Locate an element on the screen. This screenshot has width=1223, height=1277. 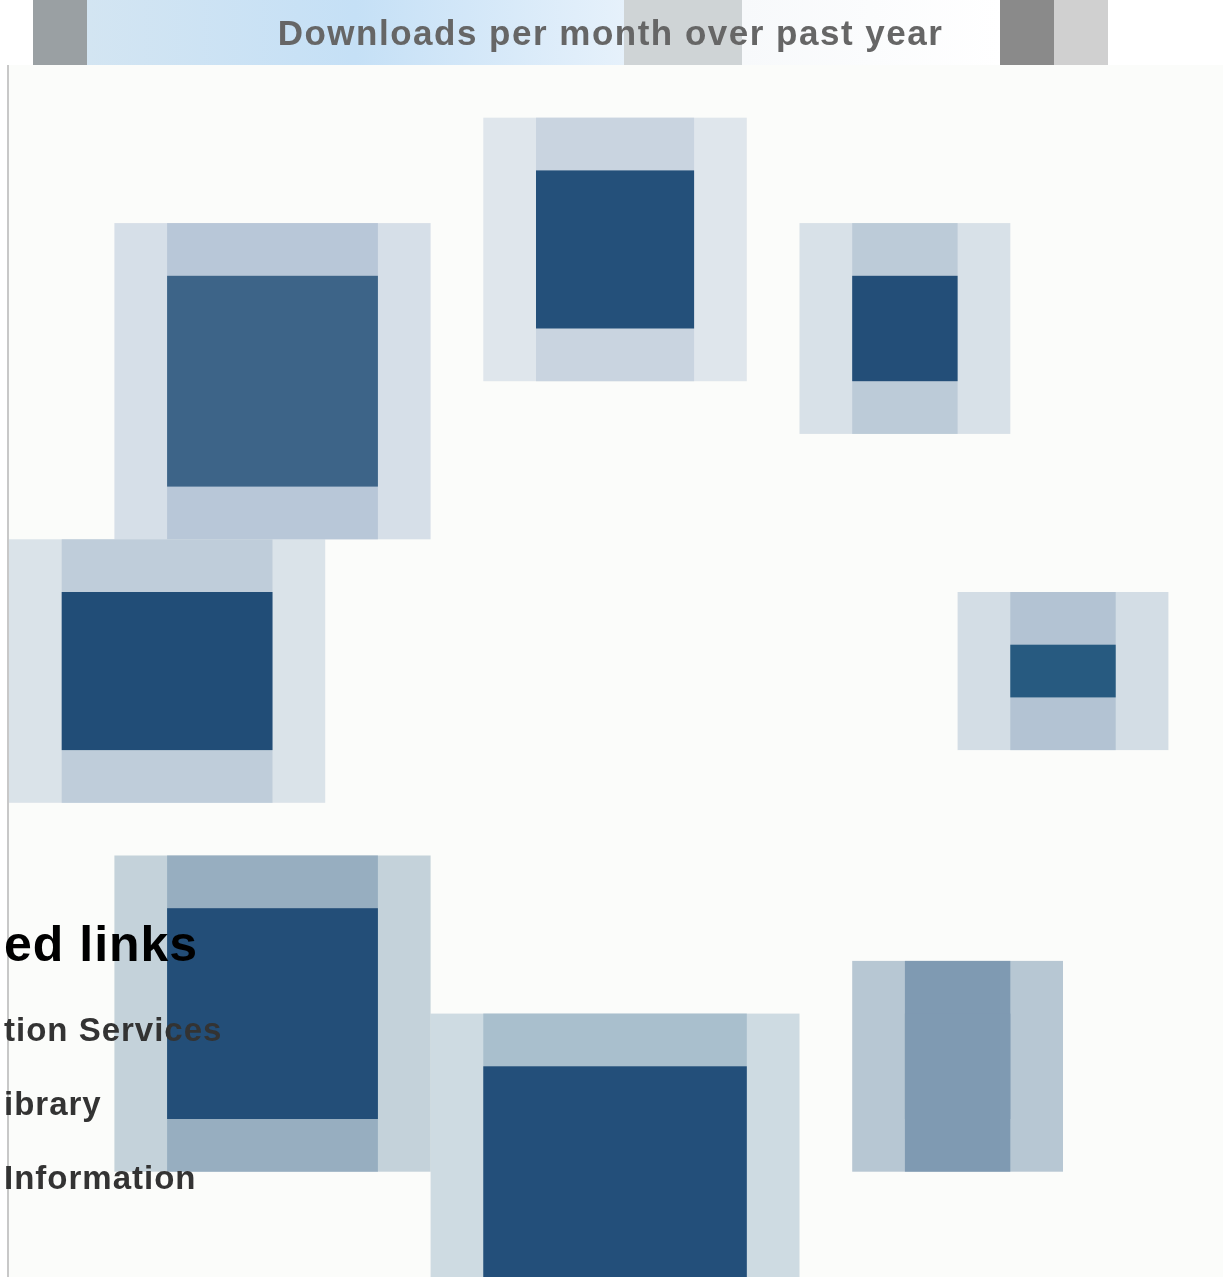
related-link: ibrary is located at coordinates (113, 1104).